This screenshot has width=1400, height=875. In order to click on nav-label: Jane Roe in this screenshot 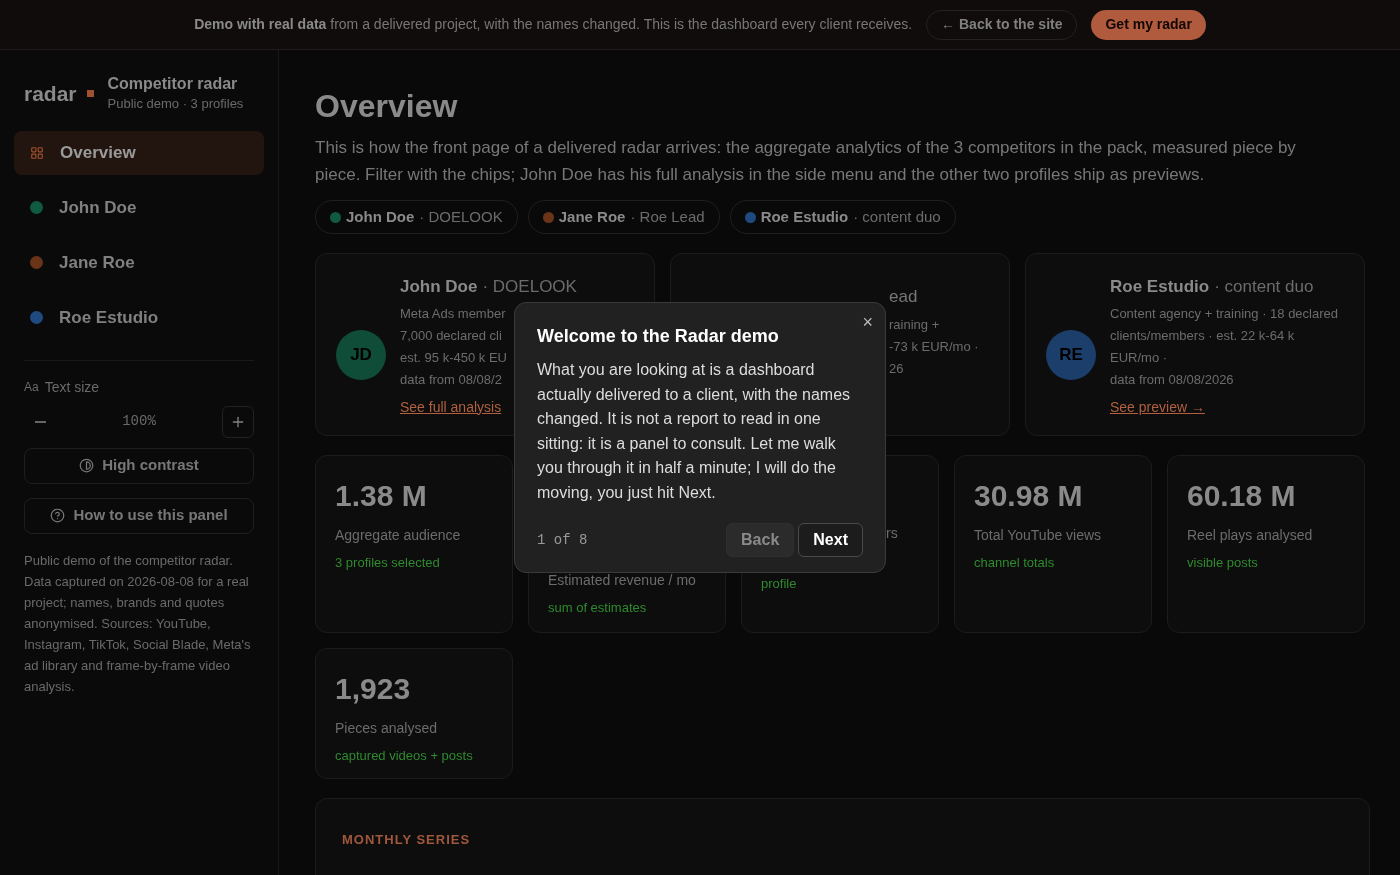, I will do `click(97, 262)`.